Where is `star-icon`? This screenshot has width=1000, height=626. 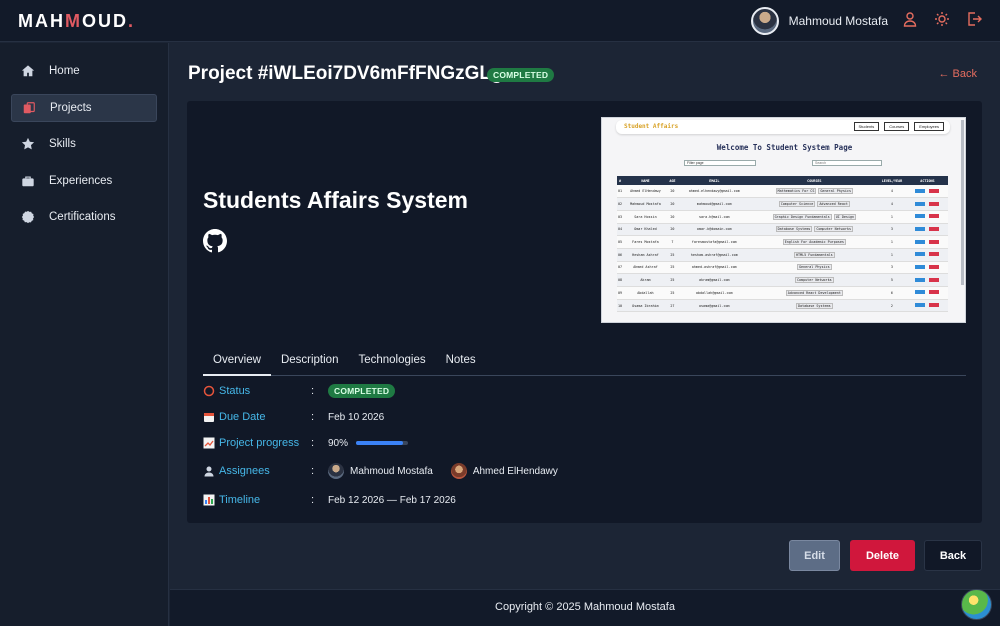
star-icon is located at coordinates (28, 143).